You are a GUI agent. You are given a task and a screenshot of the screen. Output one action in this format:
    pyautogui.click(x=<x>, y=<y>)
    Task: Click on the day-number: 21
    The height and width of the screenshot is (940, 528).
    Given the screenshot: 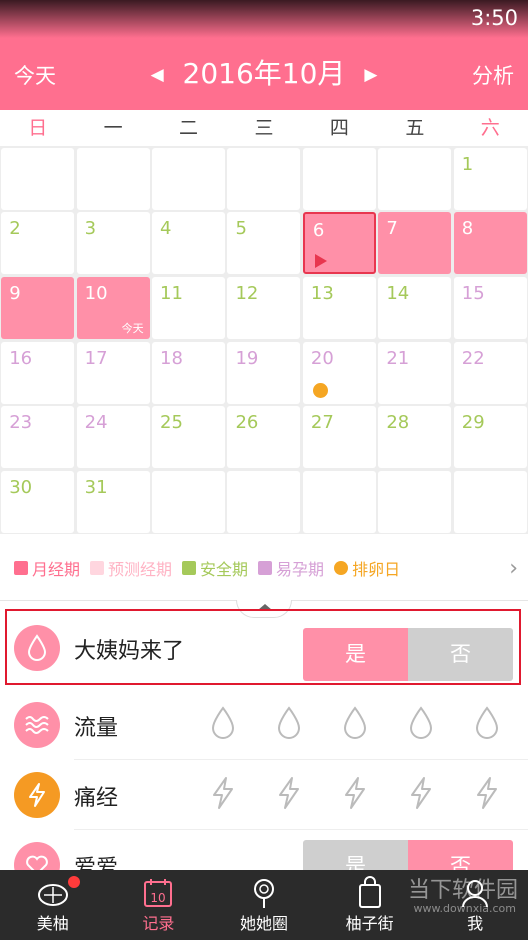 What is the action you would take?
    pyautogui.click(x=398, y=358)
    